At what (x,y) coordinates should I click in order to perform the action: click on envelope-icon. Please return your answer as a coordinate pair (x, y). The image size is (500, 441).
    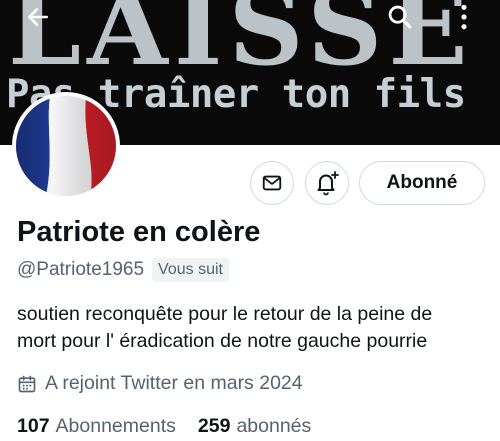
    Looking at the image, I should click on (272, 183).